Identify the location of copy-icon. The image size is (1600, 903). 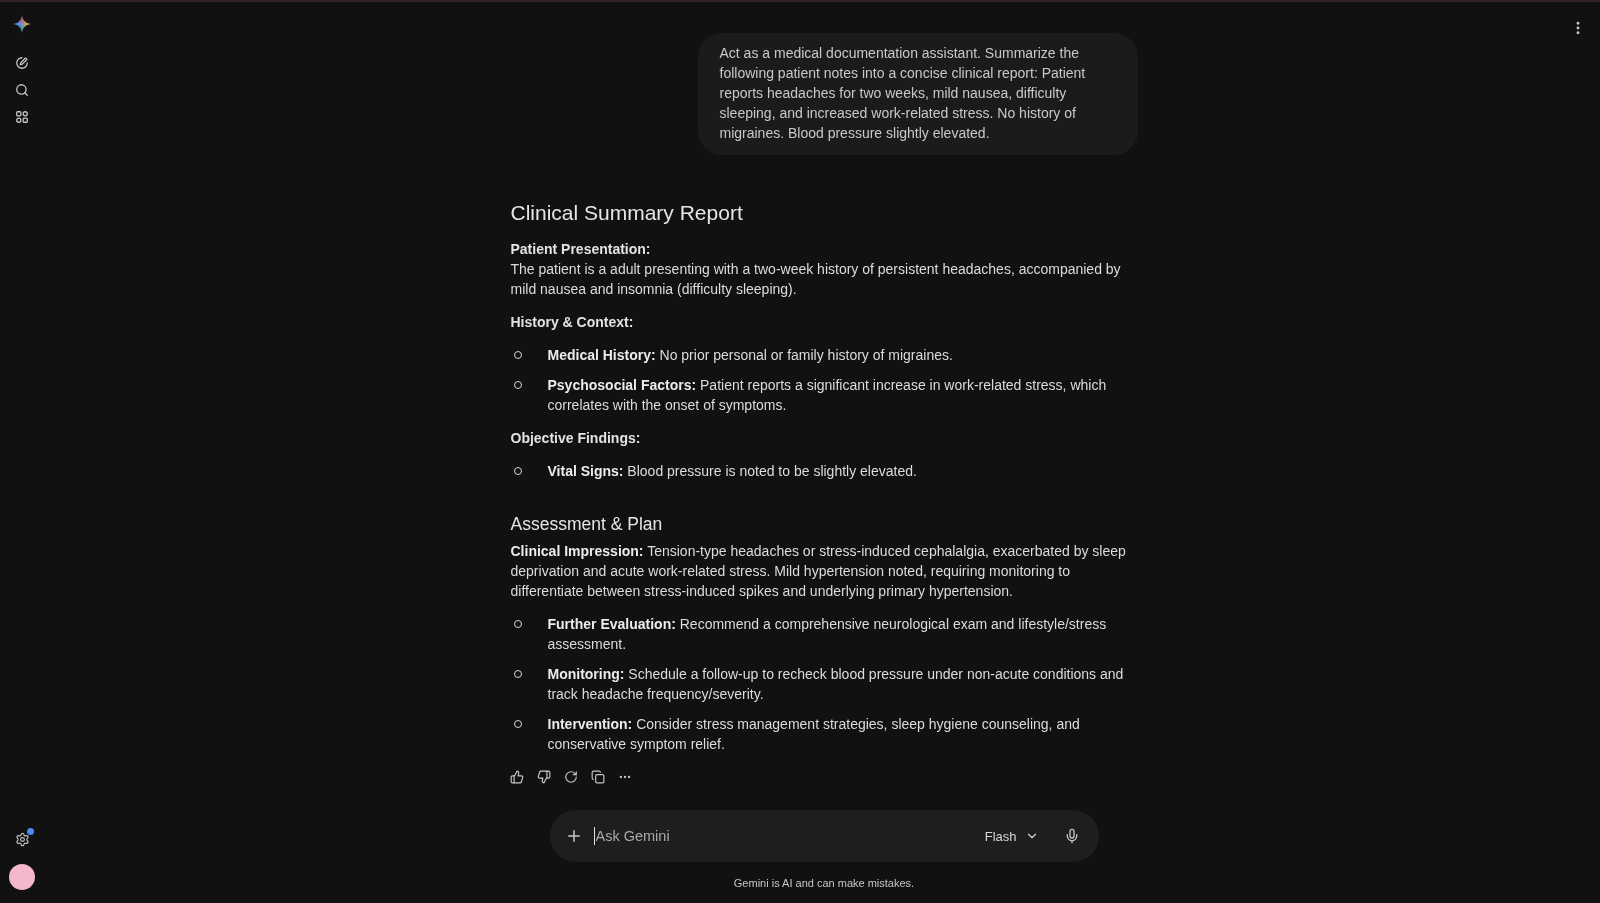
(597, 777).